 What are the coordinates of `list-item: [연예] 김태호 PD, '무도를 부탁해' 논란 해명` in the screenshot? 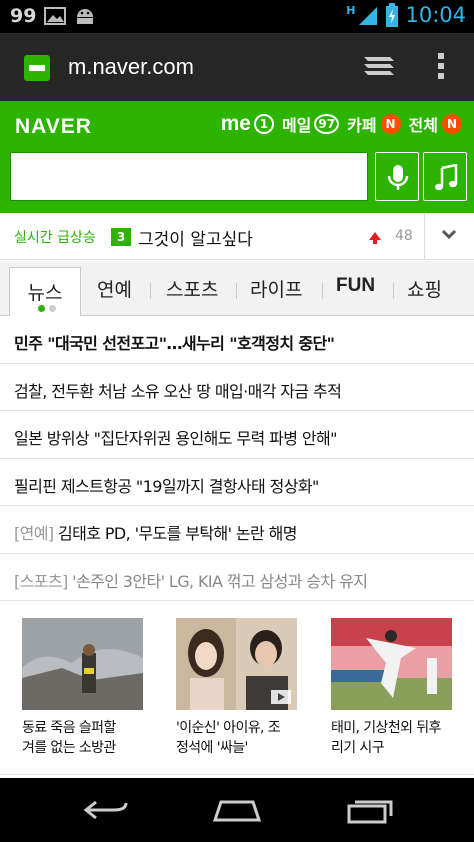 It's located at (237, 530).